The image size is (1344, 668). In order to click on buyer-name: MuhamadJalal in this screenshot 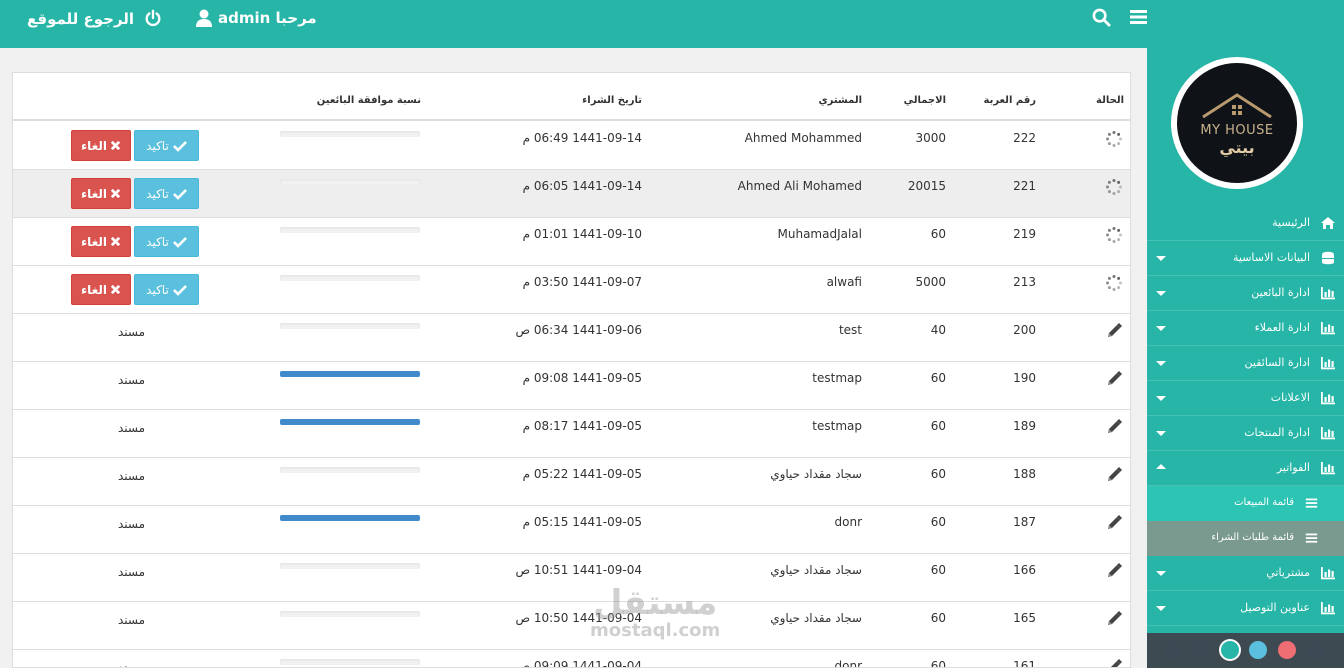, I will do `click(820, 234)`.